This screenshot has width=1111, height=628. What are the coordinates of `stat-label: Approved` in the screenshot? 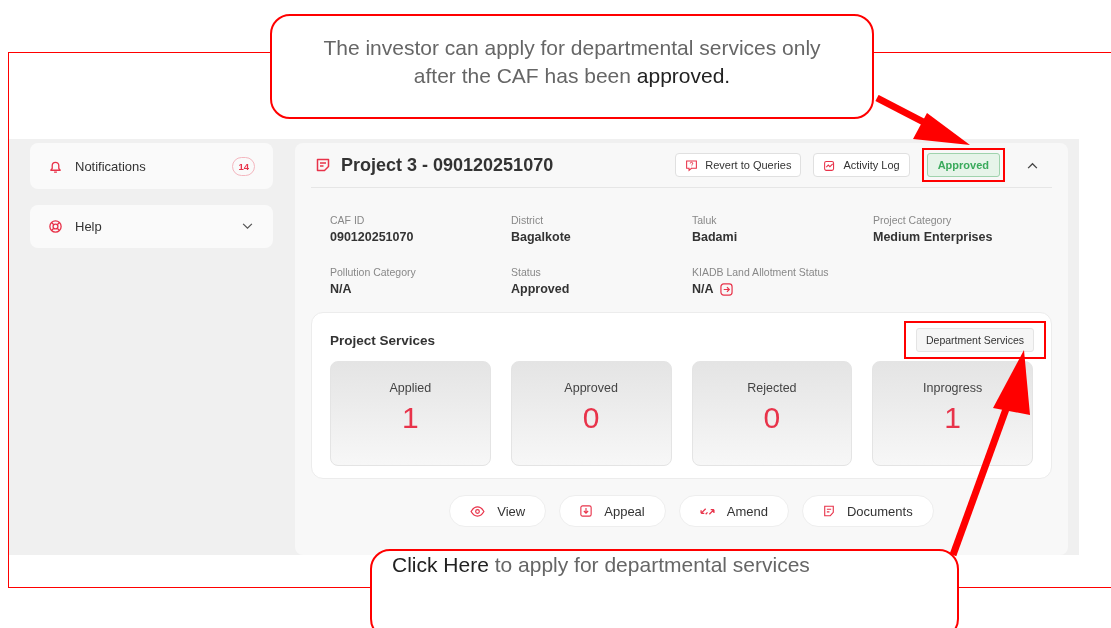 It's located at (591, 388).